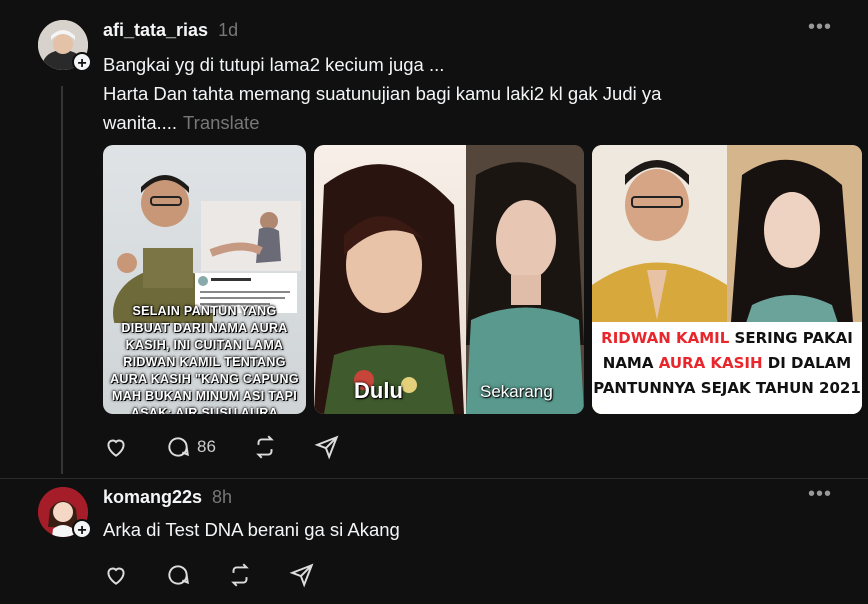  I want to click on headline-line: RIDWAN KAMIL SERING PAKAI, so click(727, 338).